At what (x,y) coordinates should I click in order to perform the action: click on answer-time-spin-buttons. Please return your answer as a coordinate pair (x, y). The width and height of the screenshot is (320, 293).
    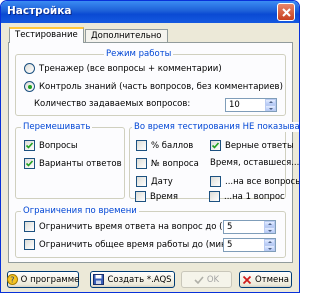
    Looking at the image, I should click on (269, 227).